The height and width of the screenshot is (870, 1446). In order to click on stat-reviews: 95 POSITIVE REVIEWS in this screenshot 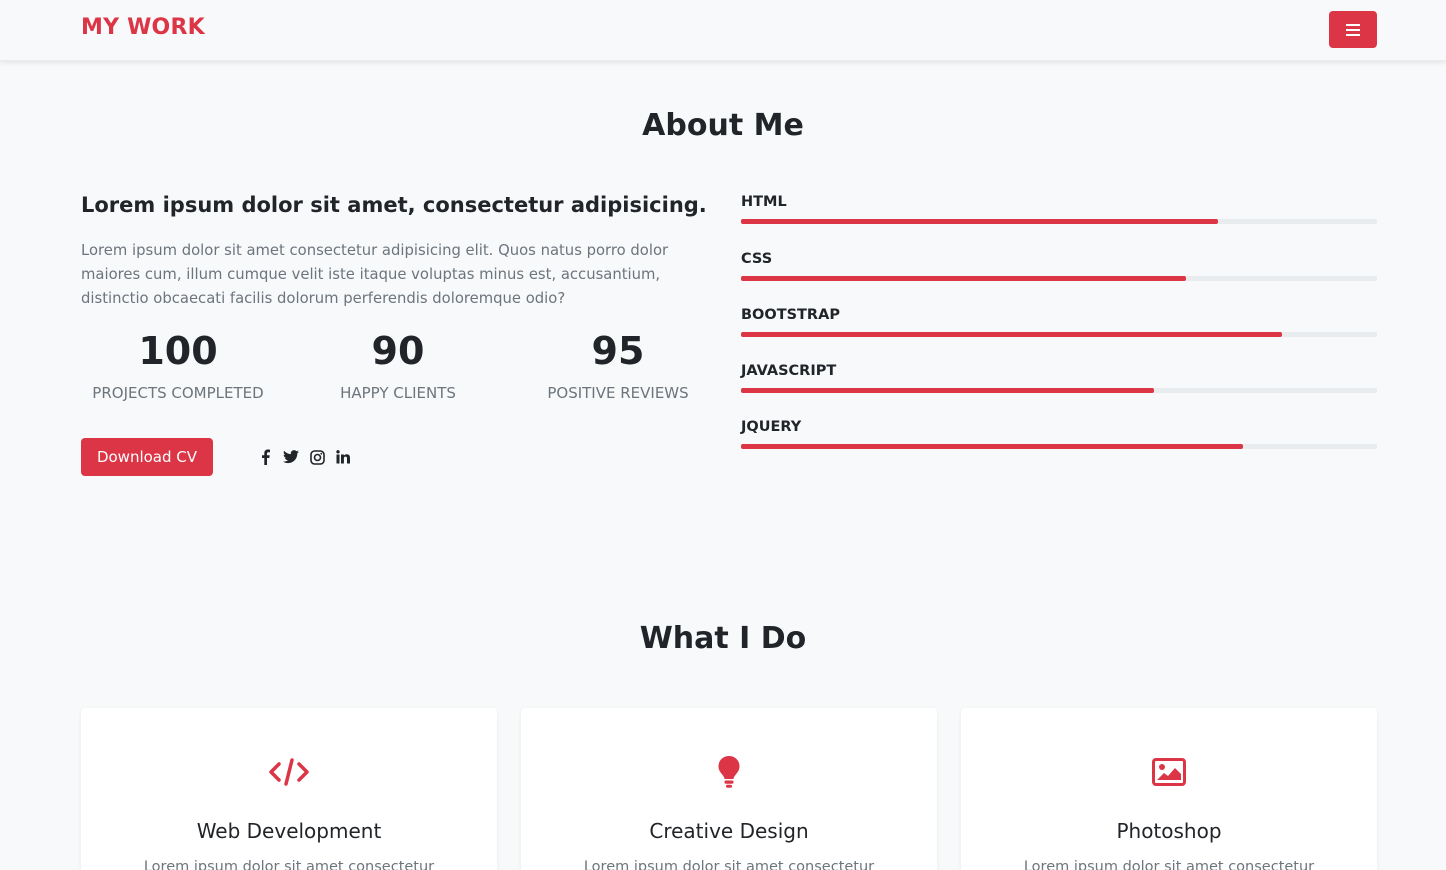, I will do `click(618, 365)`.